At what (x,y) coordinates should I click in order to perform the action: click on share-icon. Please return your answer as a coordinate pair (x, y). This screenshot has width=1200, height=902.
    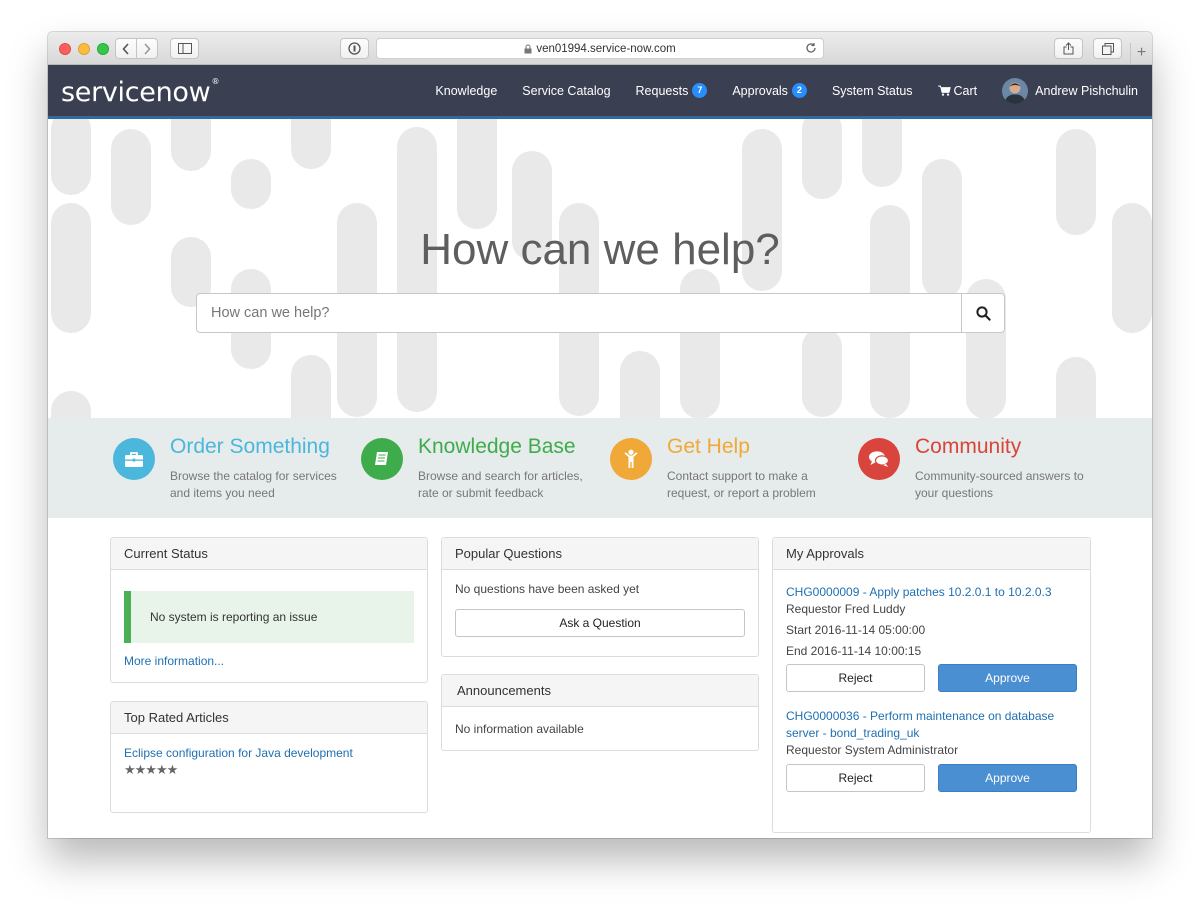
    Looking at the image, I should click on (1068, 48).